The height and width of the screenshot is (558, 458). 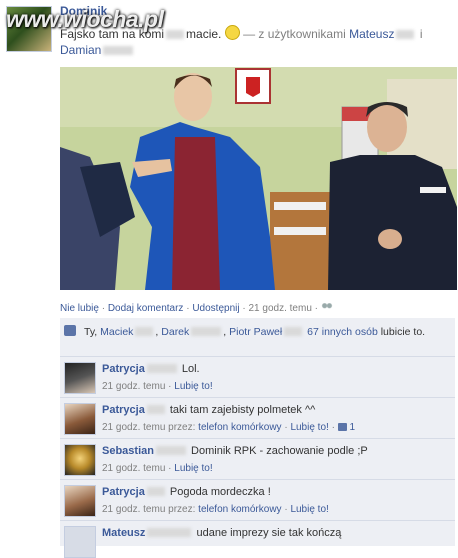 What do you see at coordinates (204, 34) in the screenshot?
I see `post-text-end: macie.` at bounding box center [204, 34].